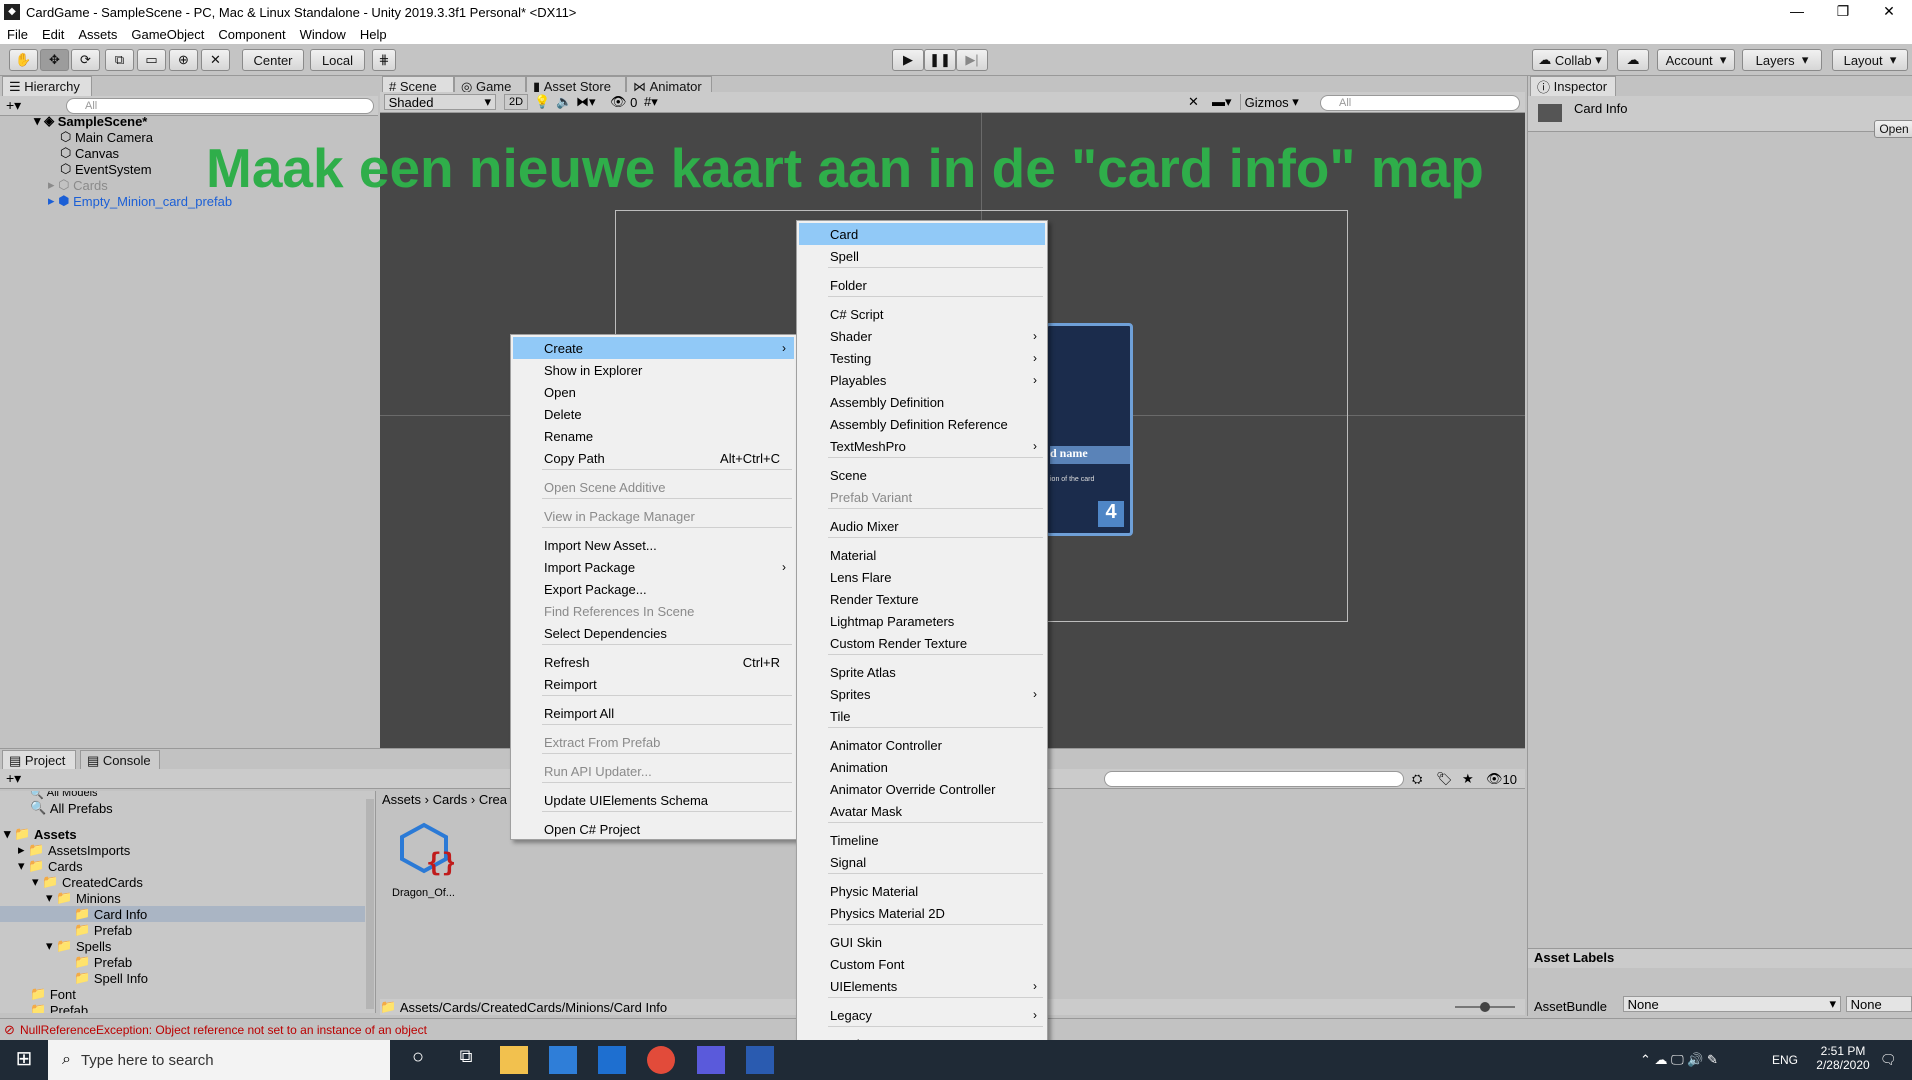  What do you see at coordinates (167, 34) in the screenshot?
I see `menu-gameobject: GameObject` at bounding box center [167, 34].